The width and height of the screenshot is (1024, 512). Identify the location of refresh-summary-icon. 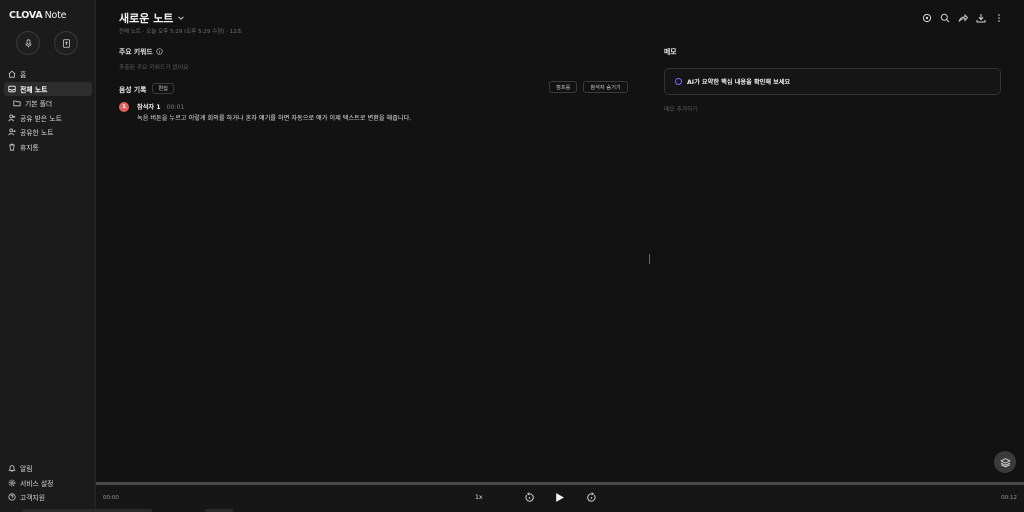
(926, 17).